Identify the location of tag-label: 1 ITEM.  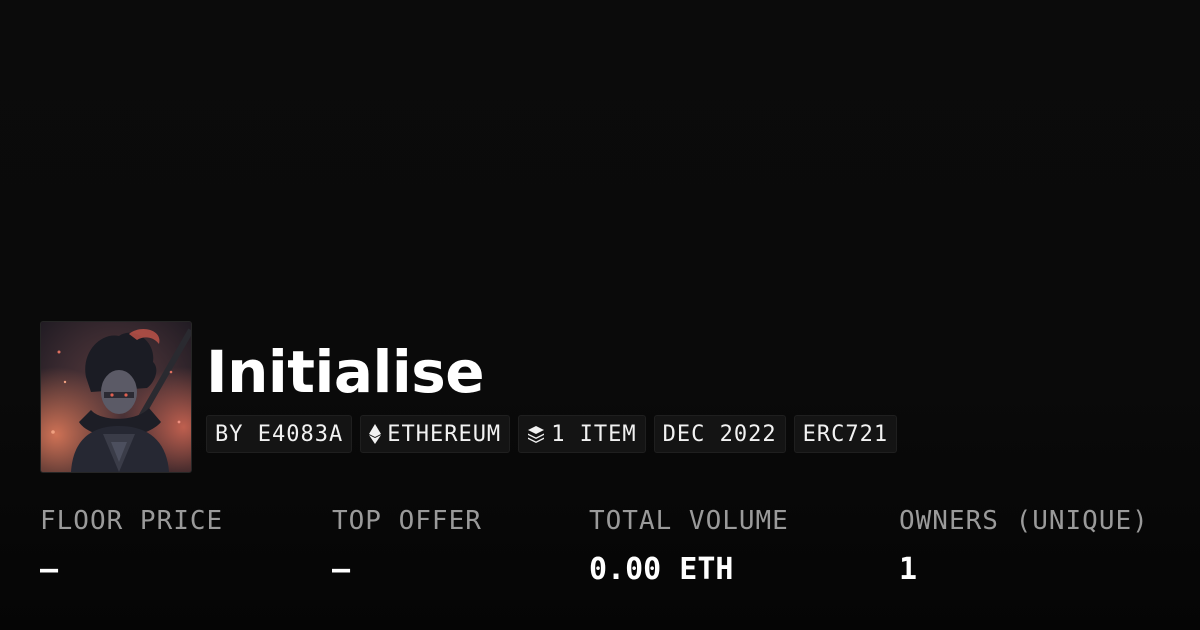
(594, 434).